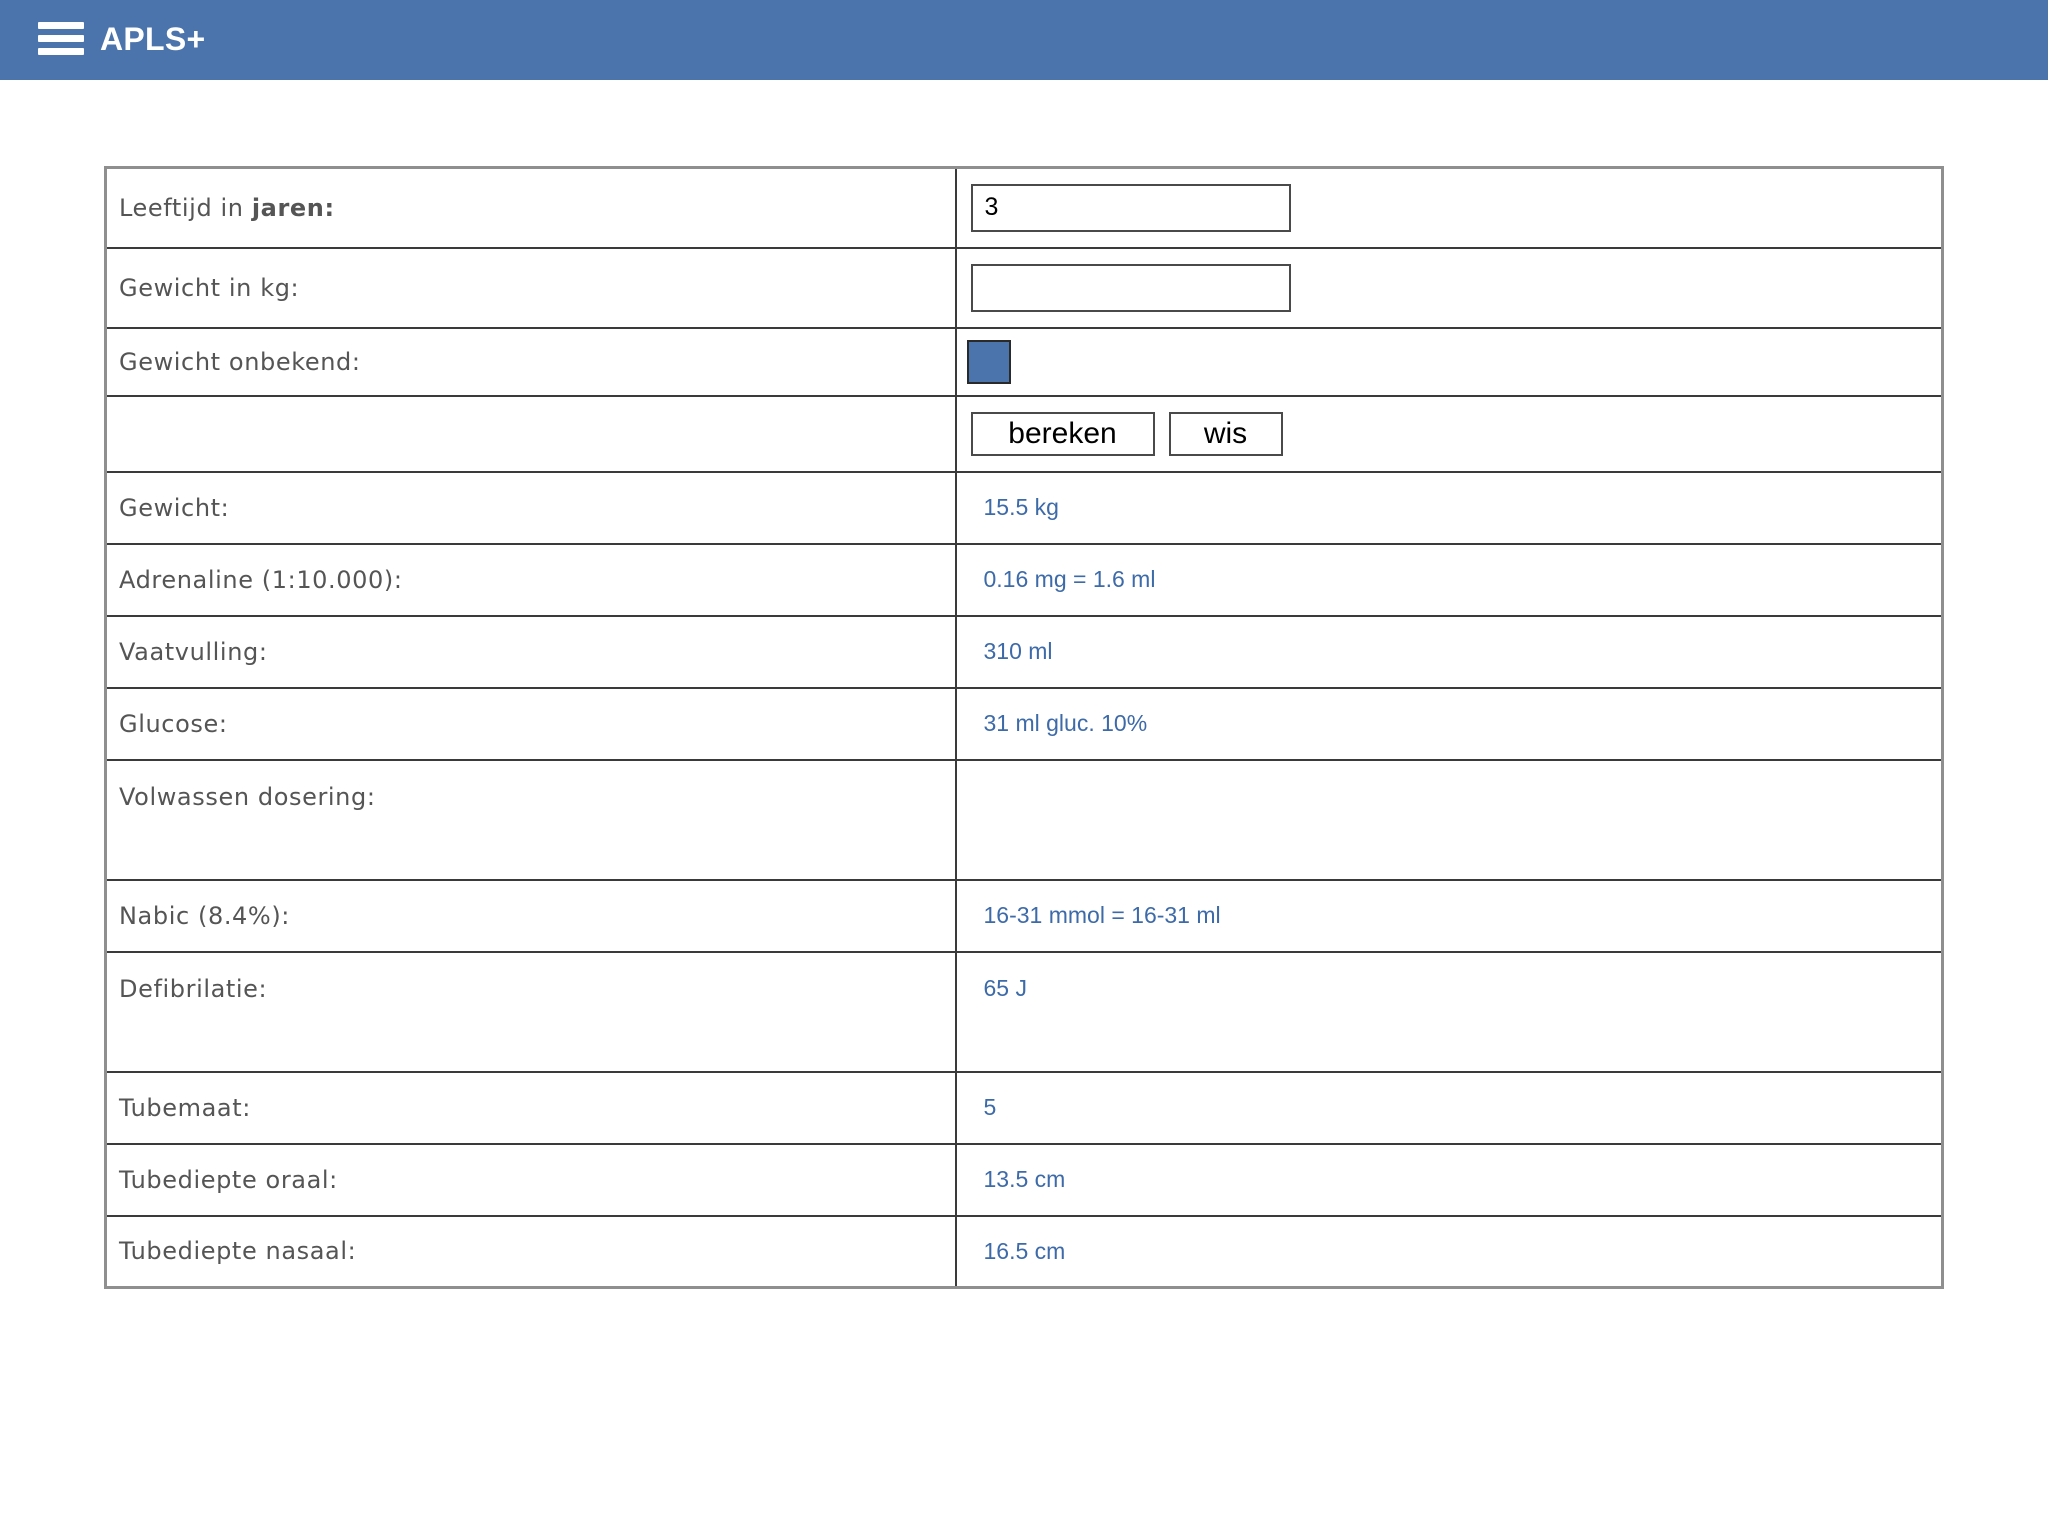  Describe the element at coordinates (1449, 579) in the screenshot. I see `result-value-adrenaline: 0.16 mg = 1.6 ml` at that location.